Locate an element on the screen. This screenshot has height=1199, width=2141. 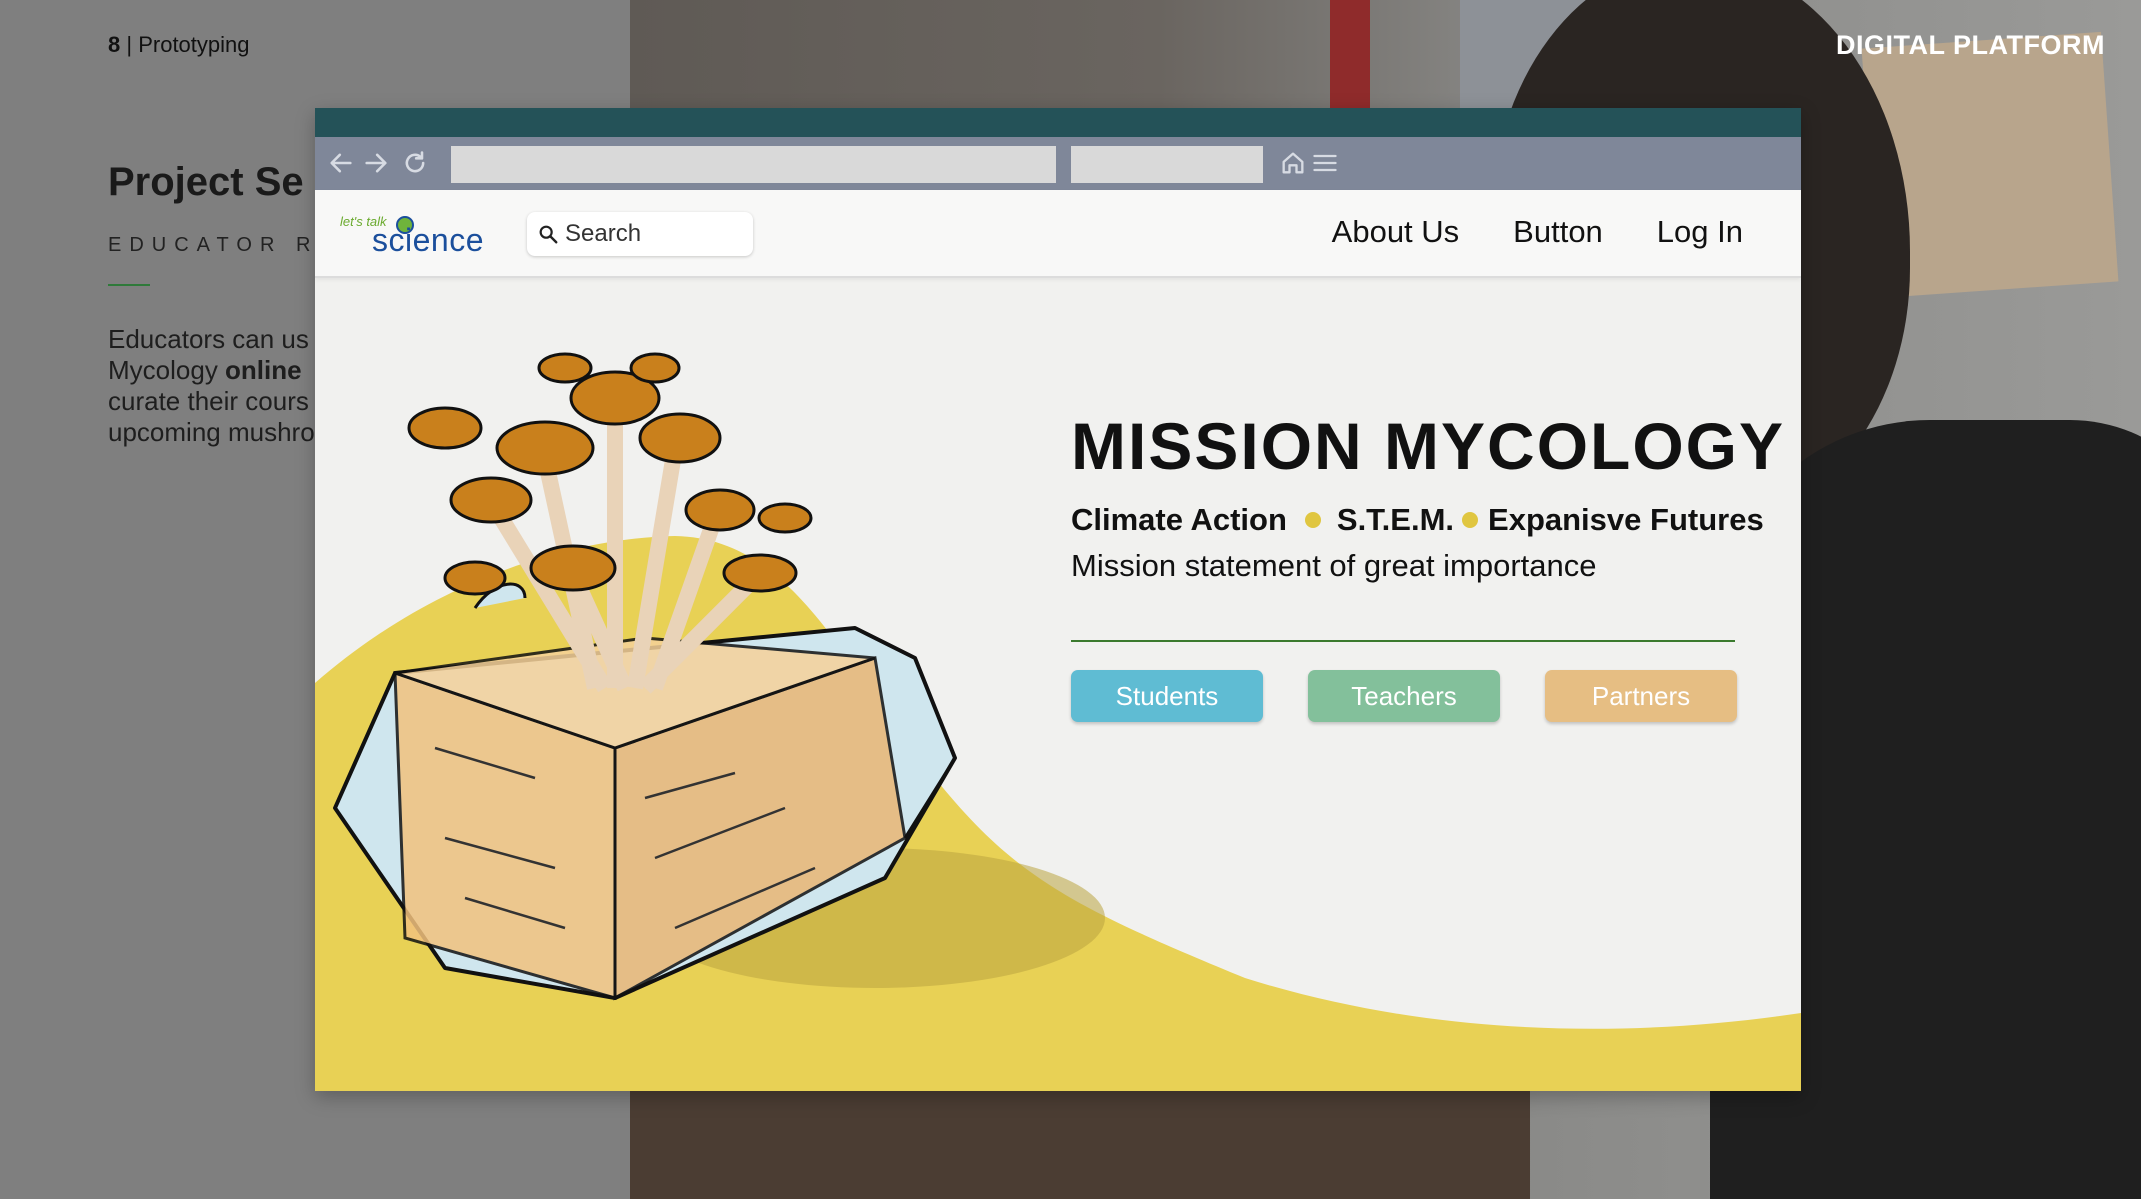
body-line: upcoming mushro is located at coordinates (211, 432).